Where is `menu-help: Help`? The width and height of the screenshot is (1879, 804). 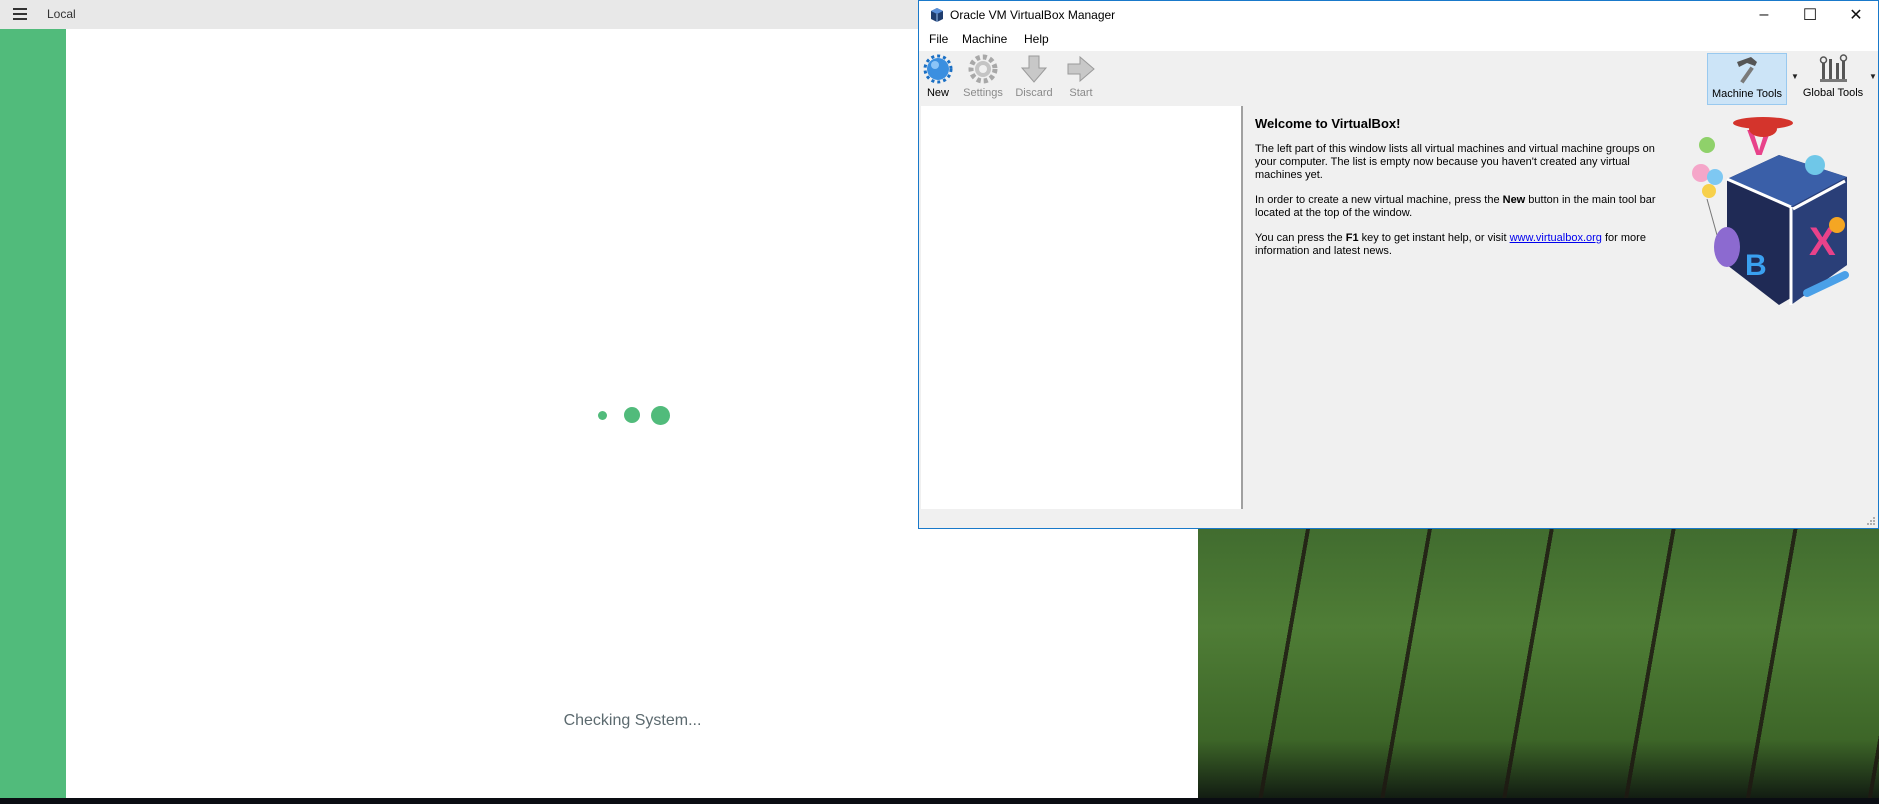
menu-help: Help is located at coordinates (1036, 39).